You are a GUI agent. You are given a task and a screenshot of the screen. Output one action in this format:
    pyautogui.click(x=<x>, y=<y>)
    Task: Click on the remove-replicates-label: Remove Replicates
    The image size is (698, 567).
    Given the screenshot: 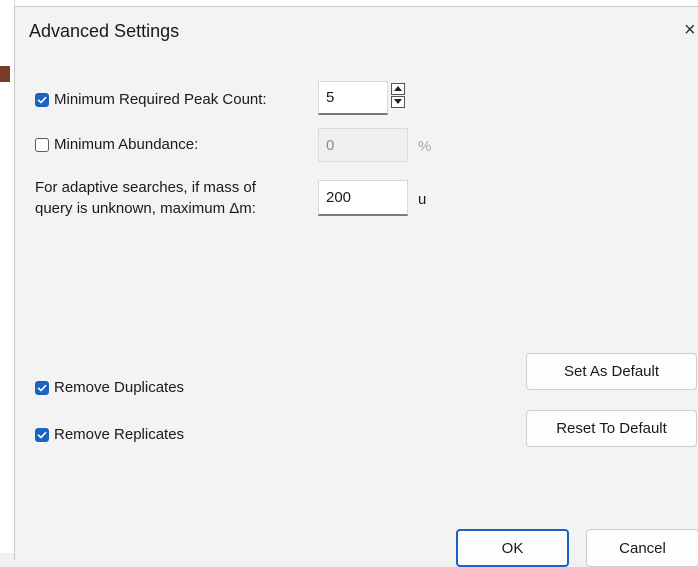 What is the action you would take?
    pyautogui.click(x=119, y=434)
    